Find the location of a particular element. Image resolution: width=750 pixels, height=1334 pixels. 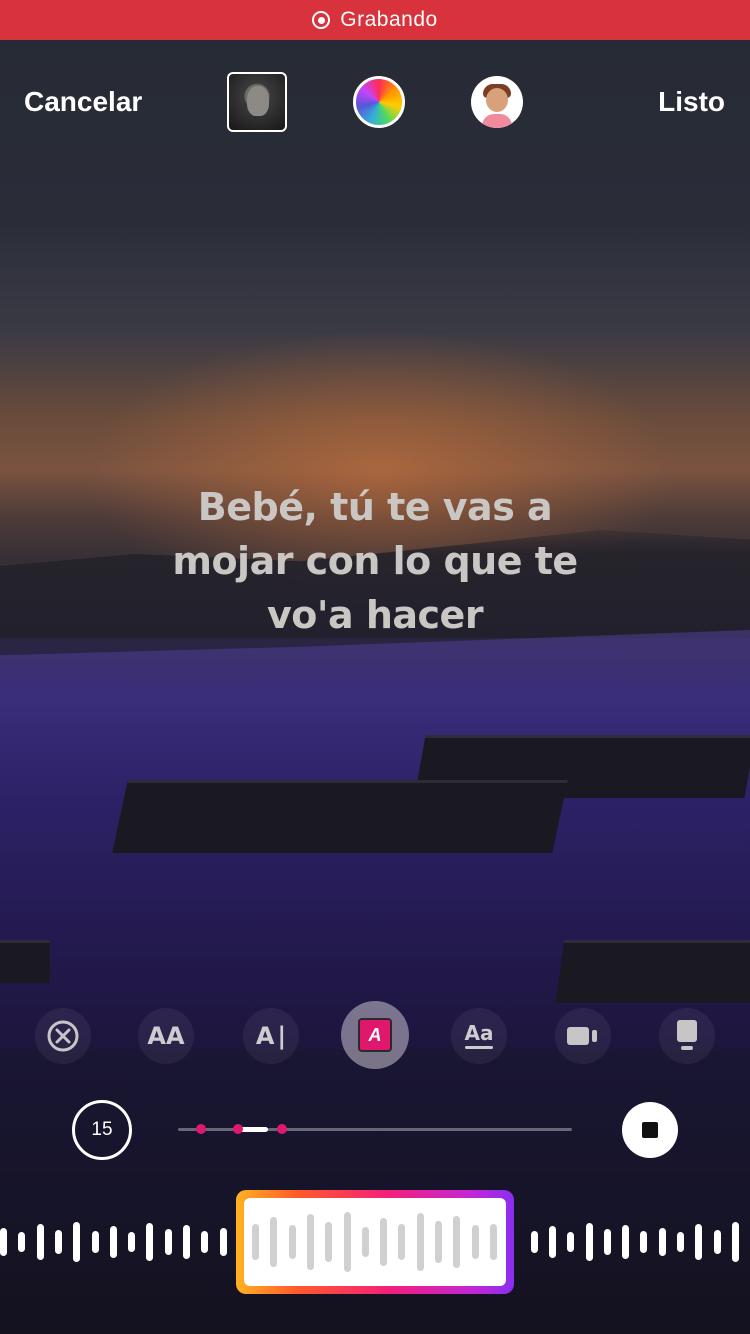

album-cover-image is located at coordinates (258, 101).